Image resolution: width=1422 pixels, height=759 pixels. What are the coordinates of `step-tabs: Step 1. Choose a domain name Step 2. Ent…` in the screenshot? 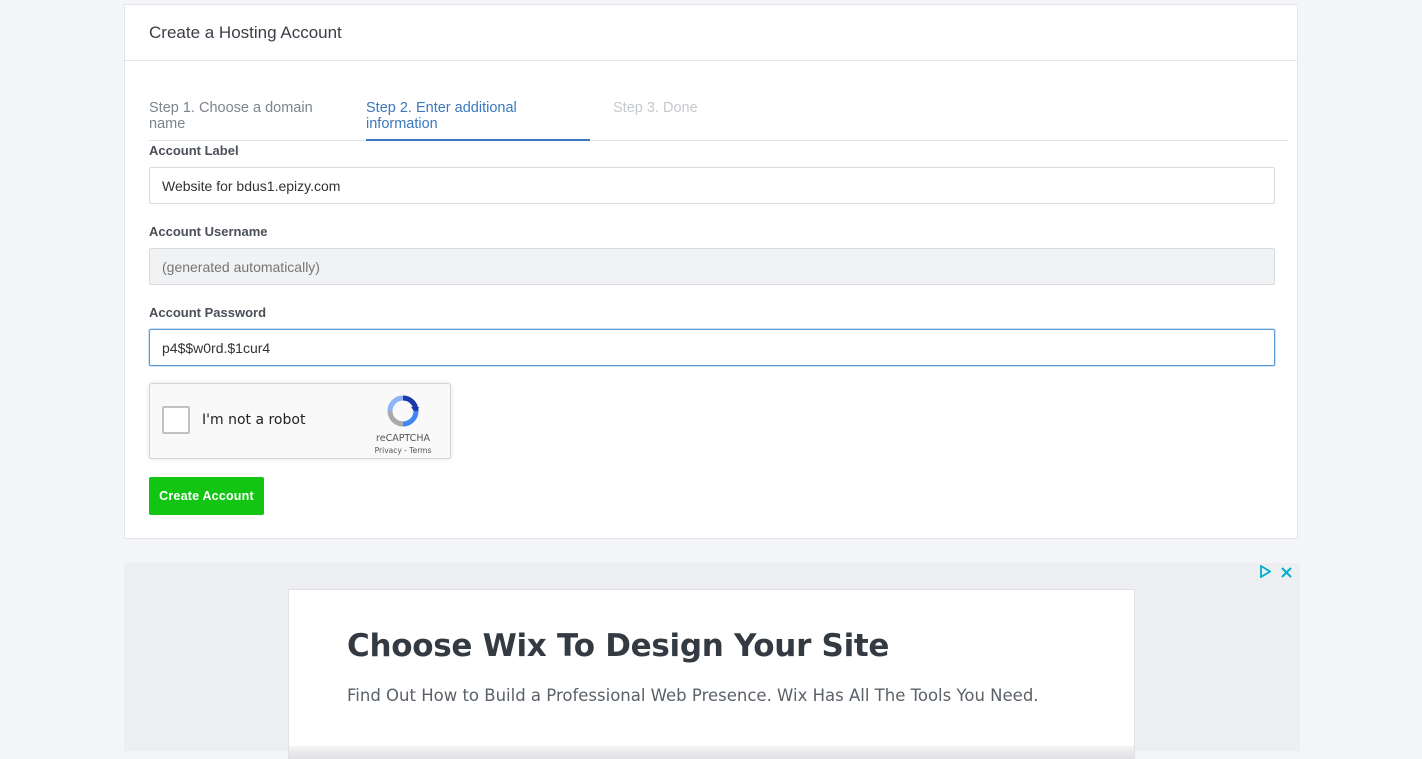 It's located at (718, 120).